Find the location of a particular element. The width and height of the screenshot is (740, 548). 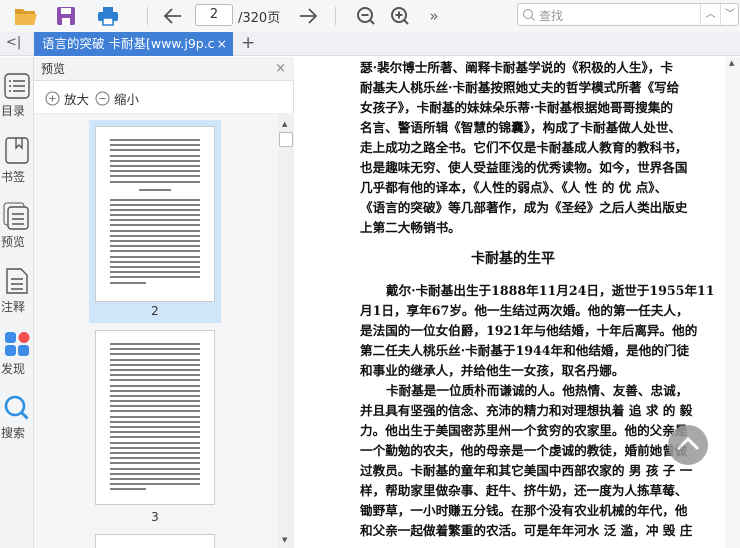

tab-title: 语言的突破 卡耐基[www.j9p.co is located at coordinates (132, 43).